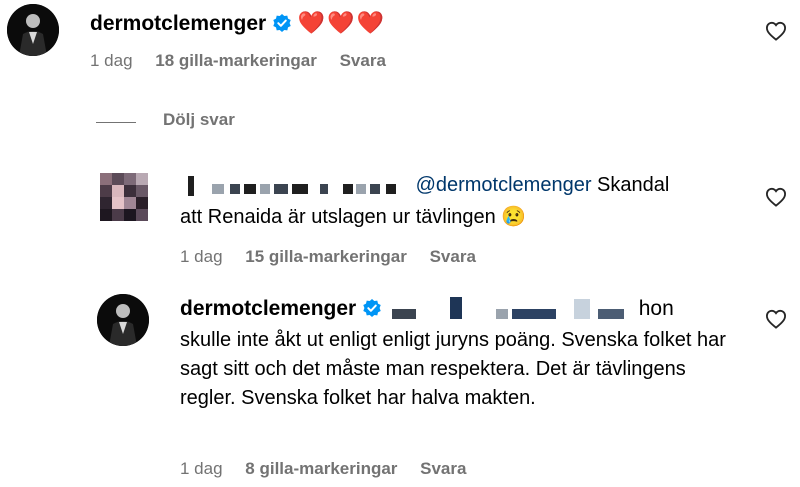 The width and height of the screenshot is (800, 487). I want to click on comment-1-meta: 1 dag 18 gilla-markeringar Svara, so click(247, 61).